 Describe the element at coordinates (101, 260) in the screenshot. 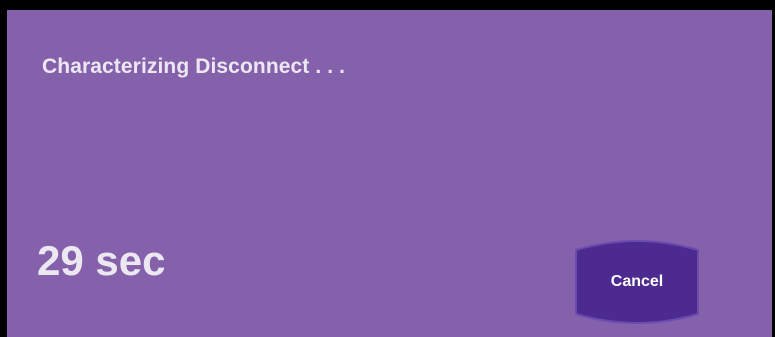

I see `countdown-timer: 29 sec` at that location.